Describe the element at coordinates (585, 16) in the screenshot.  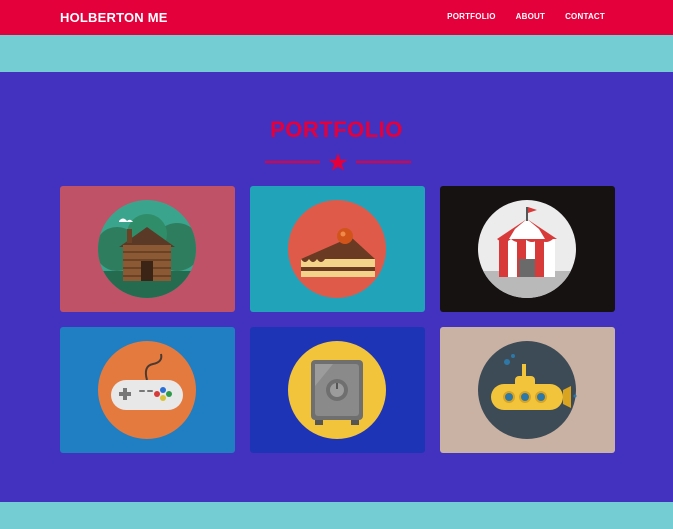
I see `nav-link-contact: CONTACT` at that location.